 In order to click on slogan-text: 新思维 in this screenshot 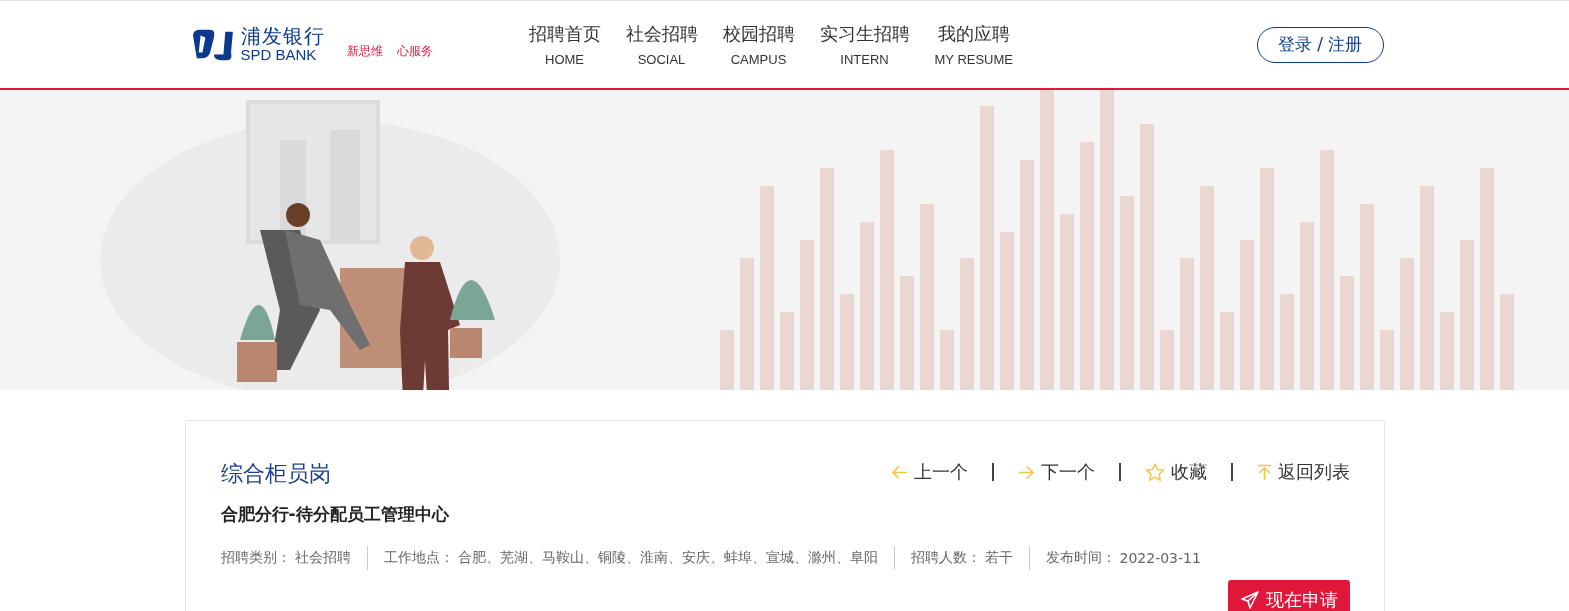, I will do `click(364, 51)`.